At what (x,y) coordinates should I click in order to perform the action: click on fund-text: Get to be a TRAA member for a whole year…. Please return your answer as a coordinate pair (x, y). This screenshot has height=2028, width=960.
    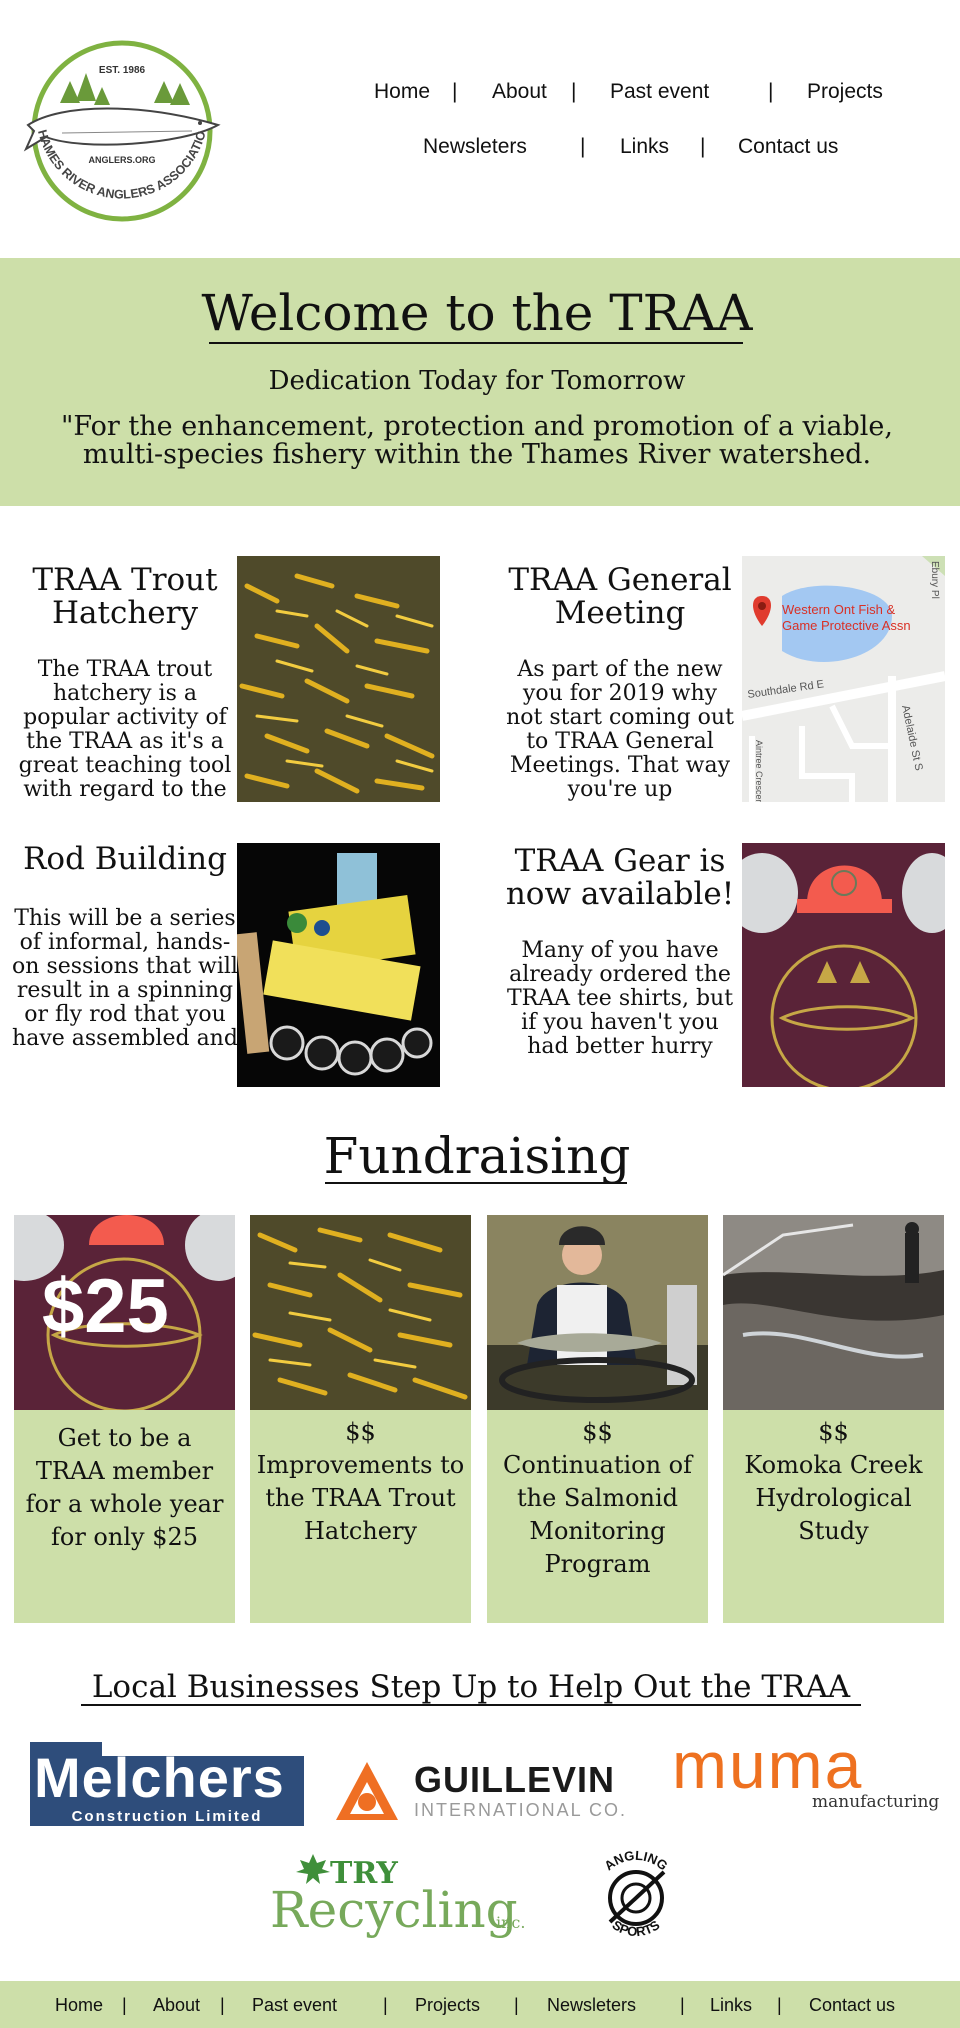
    Looking at the image, I should click on (124, 1487).